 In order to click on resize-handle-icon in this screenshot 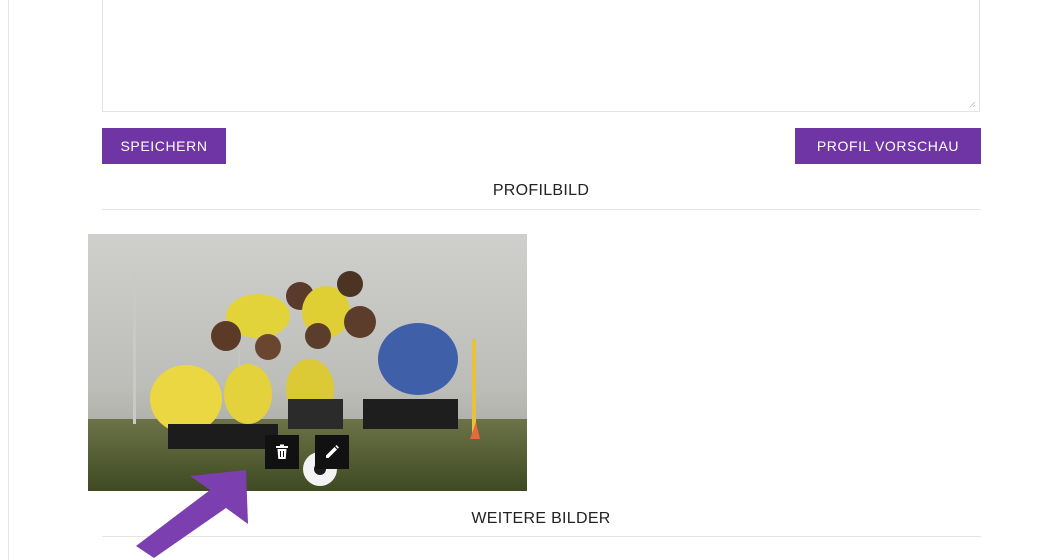, I will do `click(972, 104)`.